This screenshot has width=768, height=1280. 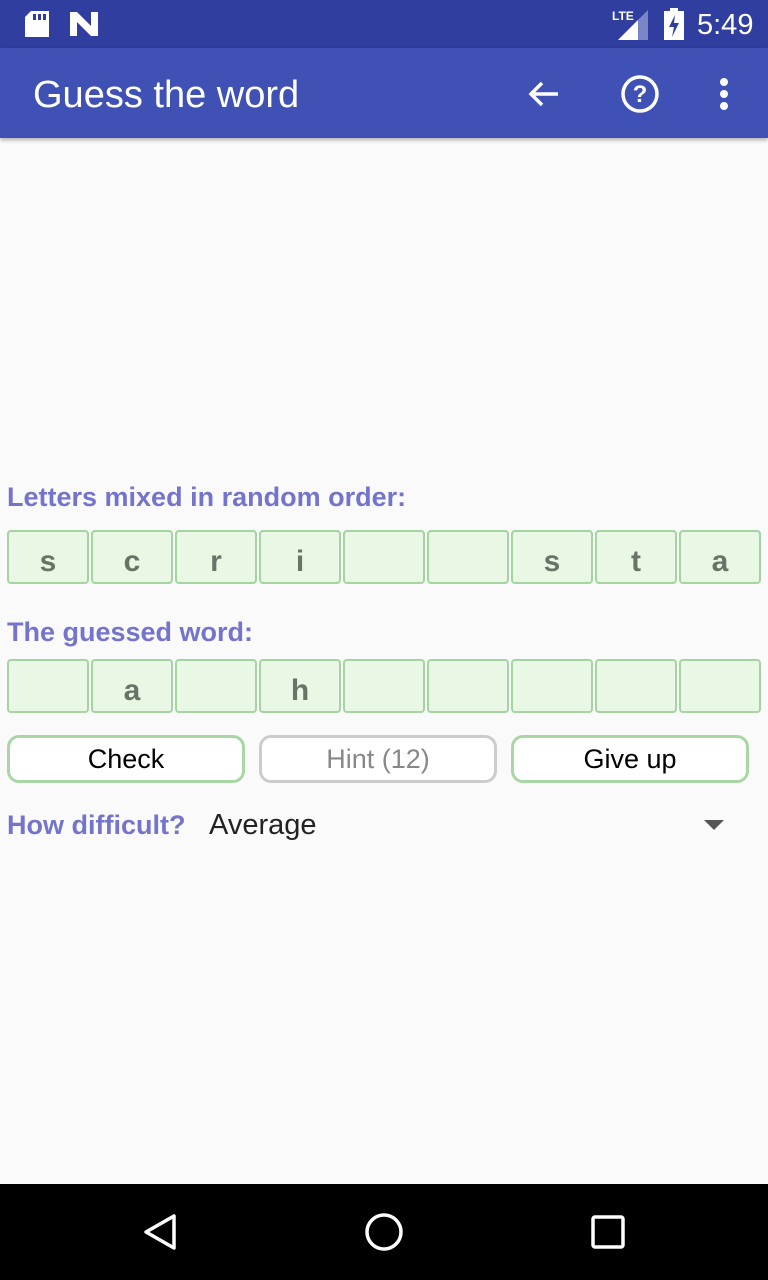 I want to click on app-title: Guess the word, so click(x=166, y=95).